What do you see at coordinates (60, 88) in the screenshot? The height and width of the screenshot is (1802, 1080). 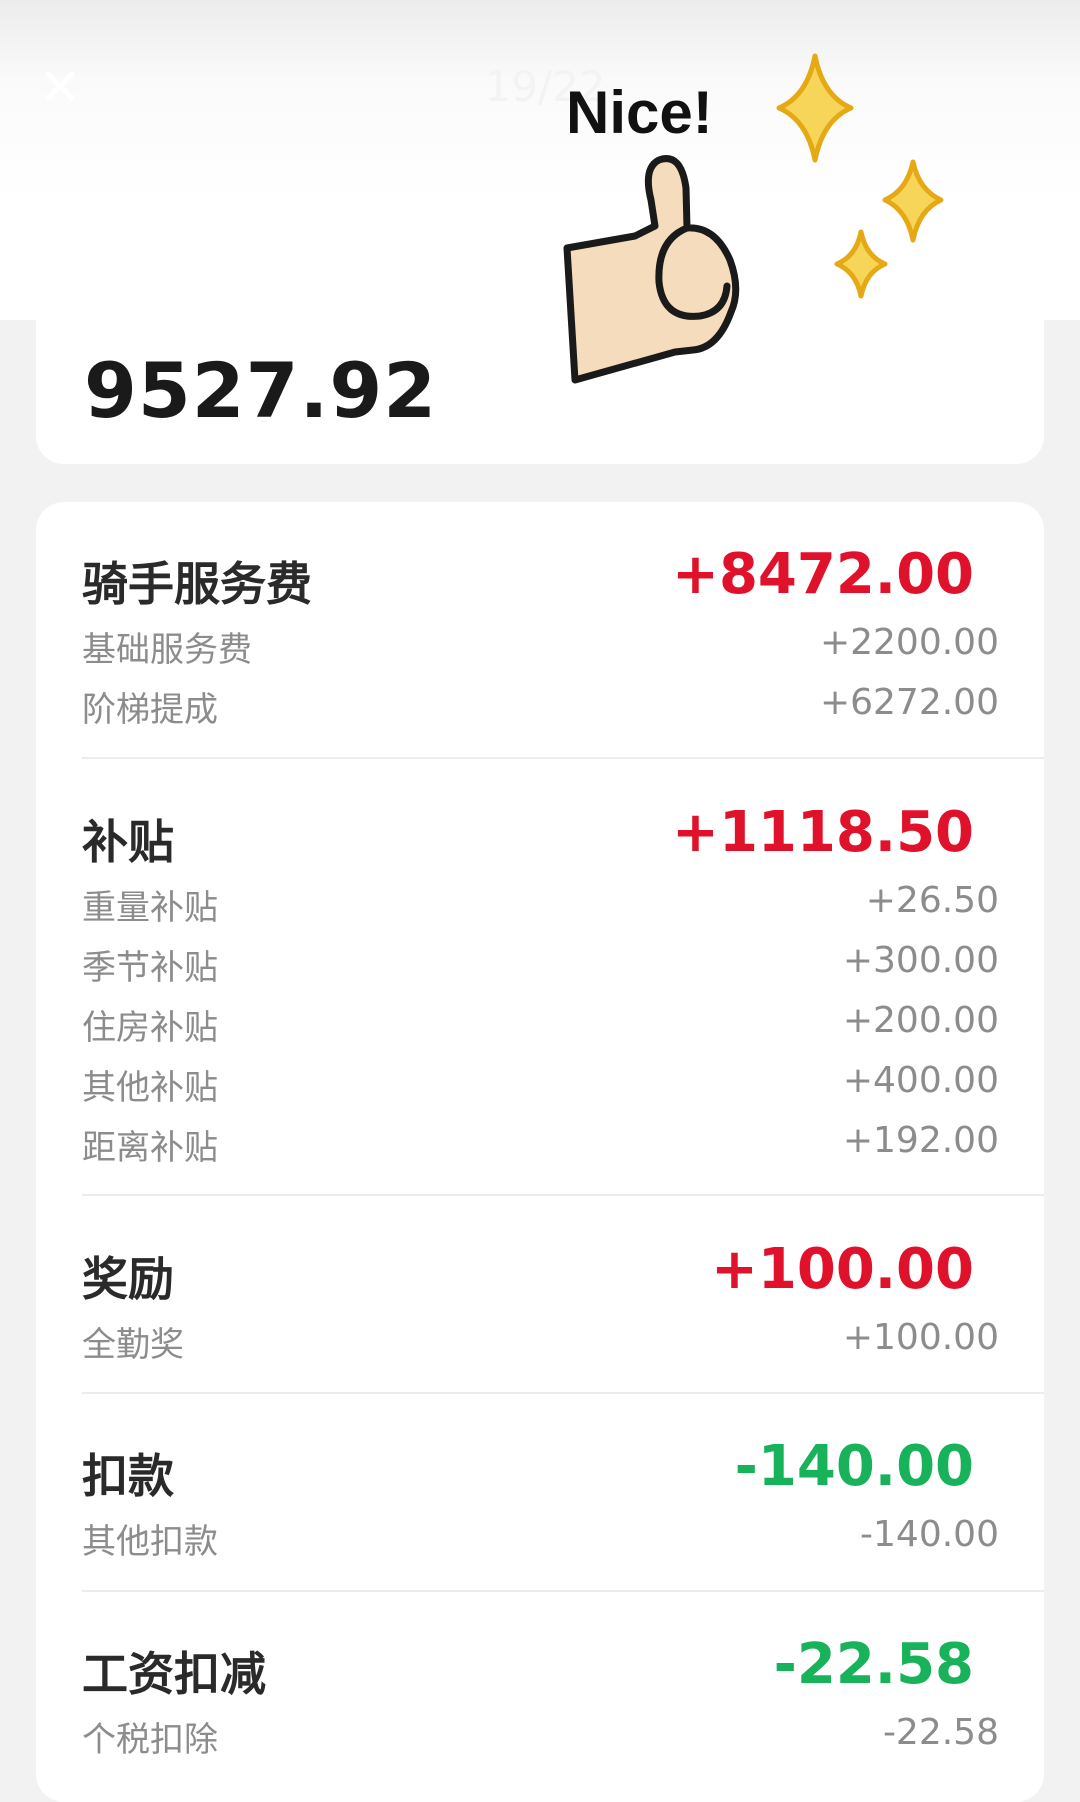 I see `close-icon: ✕` at bounding box center [60, 88].